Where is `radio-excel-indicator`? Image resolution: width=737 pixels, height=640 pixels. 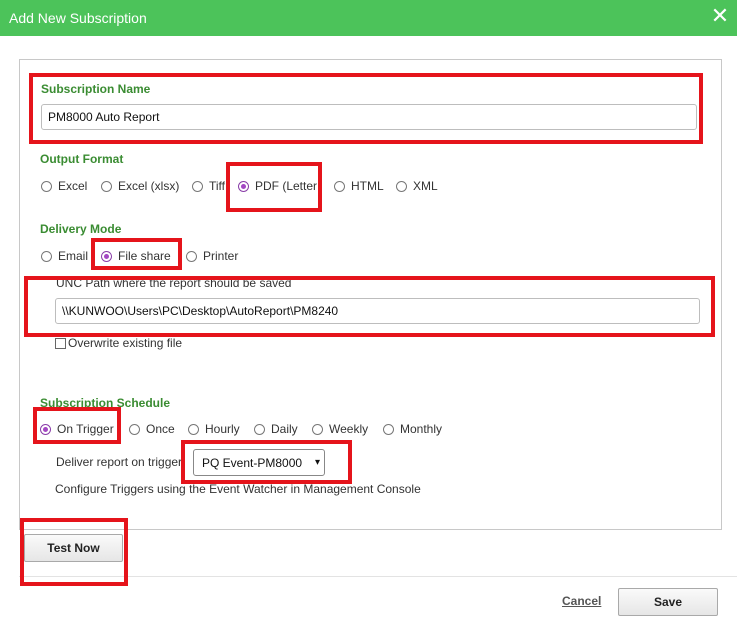 radio-excel-indicator is located at coordinates (46, 186).